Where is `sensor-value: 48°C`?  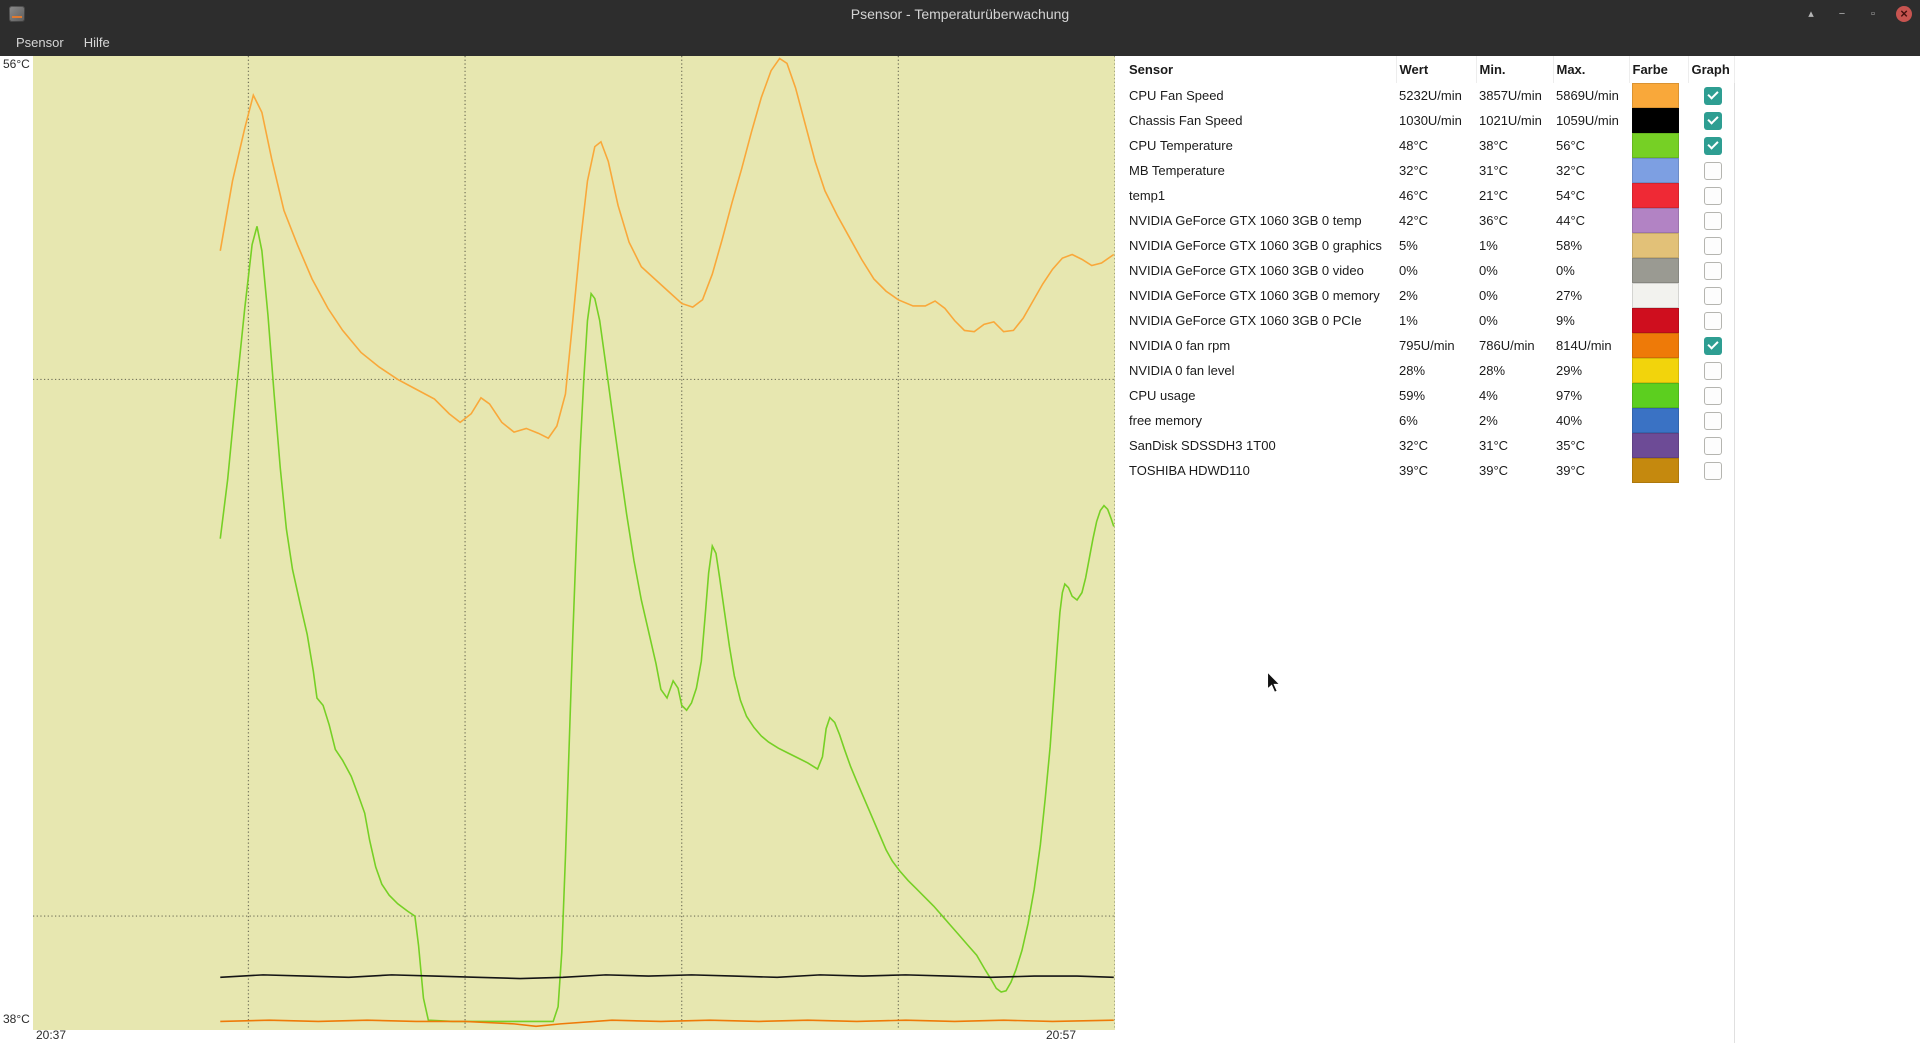 sensor-value: 48°C is located at coordinates (1414, 145).